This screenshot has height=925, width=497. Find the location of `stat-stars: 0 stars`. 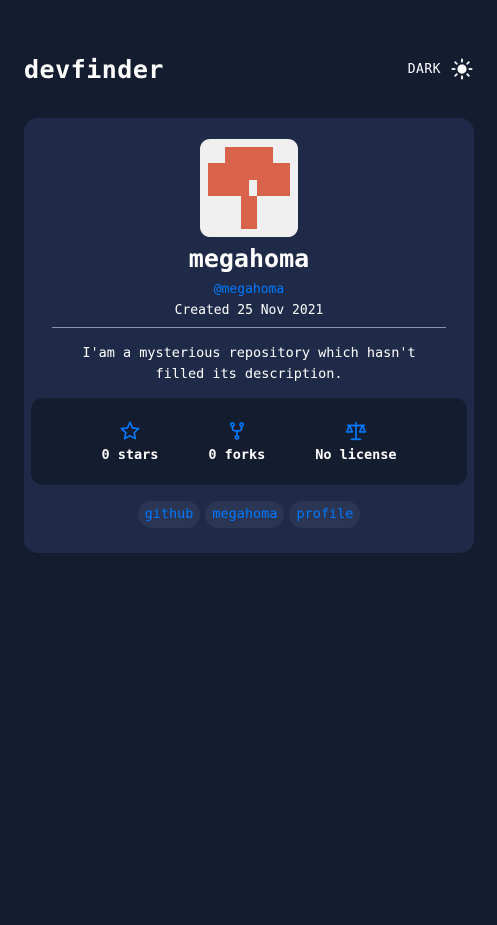

stat-stars: 0 stars is located at coordinates (129, 441).